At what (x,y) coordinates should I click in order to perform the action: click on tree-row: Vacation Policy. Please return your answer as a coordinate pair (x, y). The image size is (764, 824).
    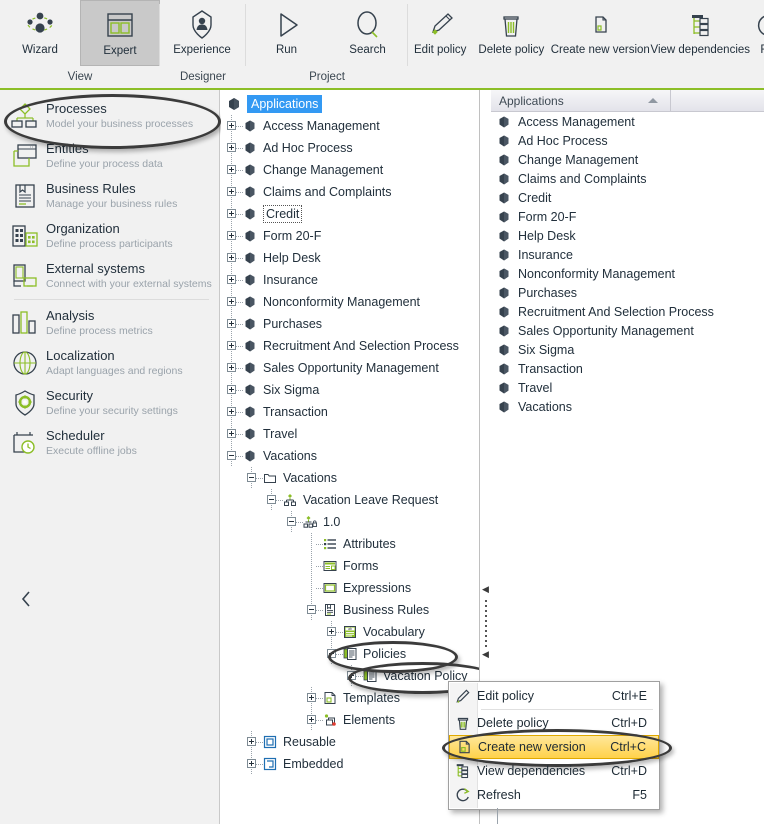
    Looking at the image, I should click on (350, 676).